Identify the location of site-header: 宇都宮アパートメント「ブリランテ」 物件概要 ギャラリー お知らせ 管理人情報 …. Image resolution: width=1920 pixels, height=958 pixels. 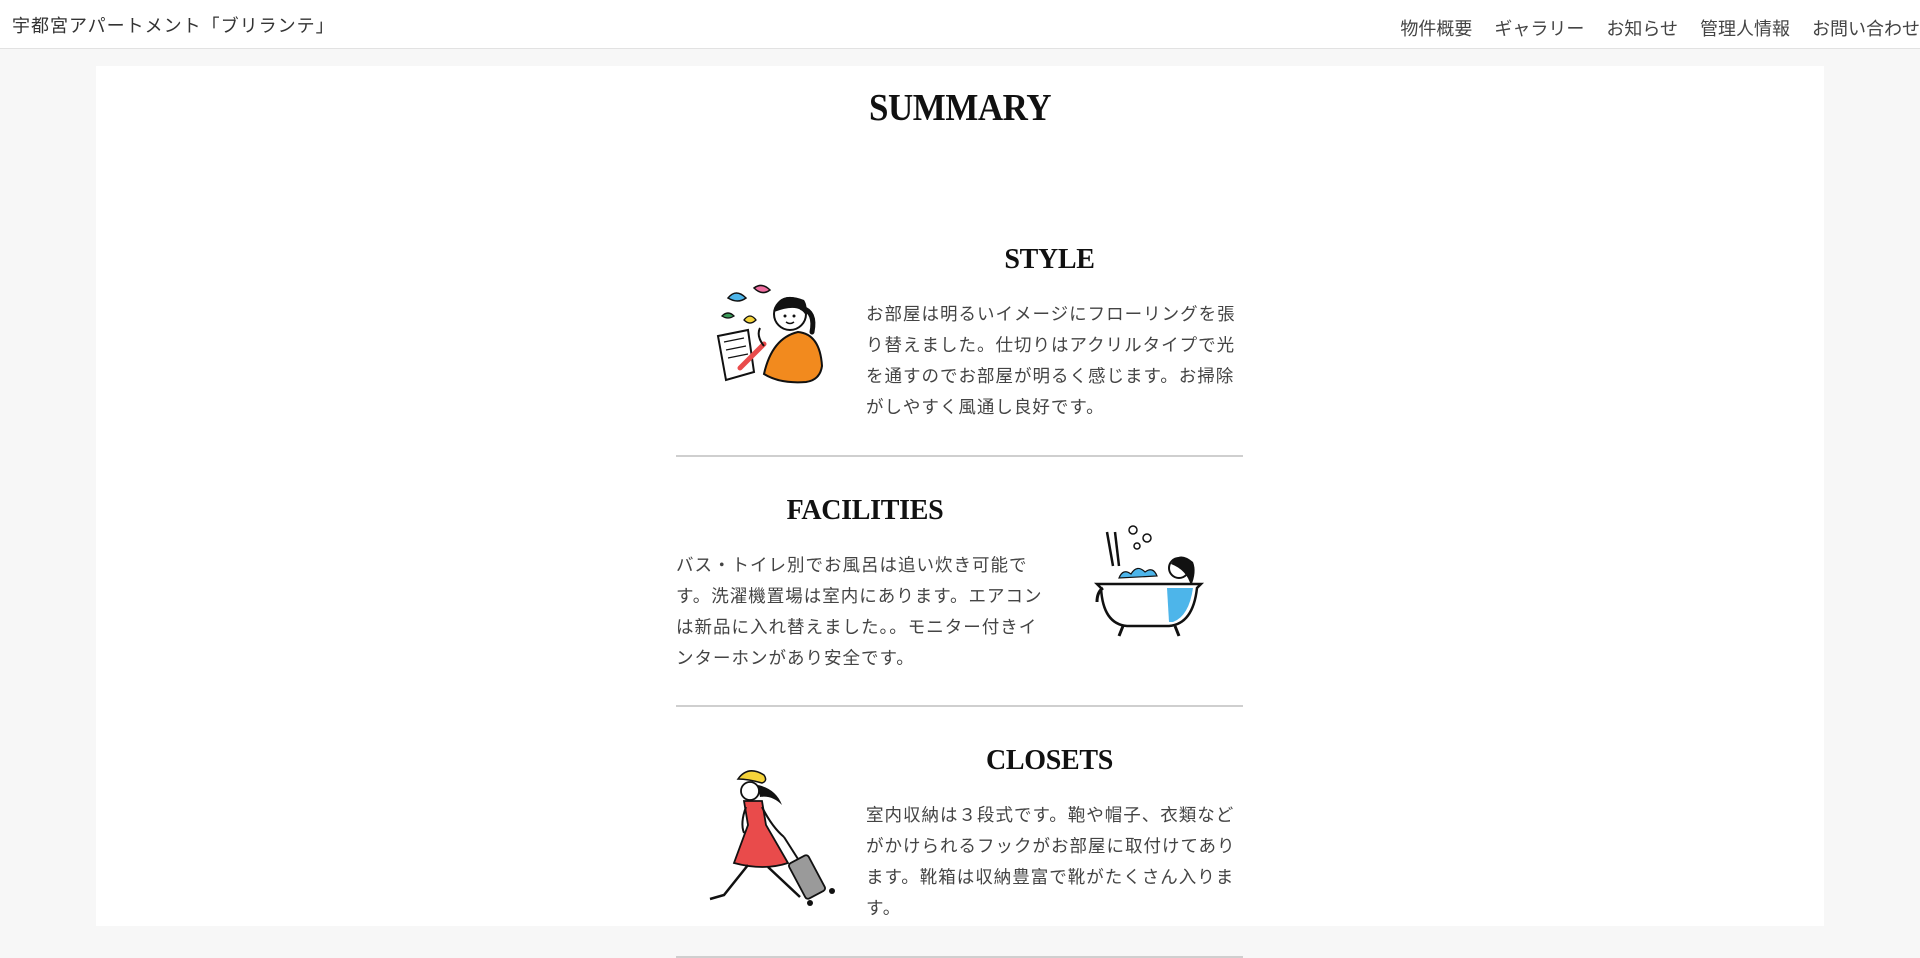
(960, 24).